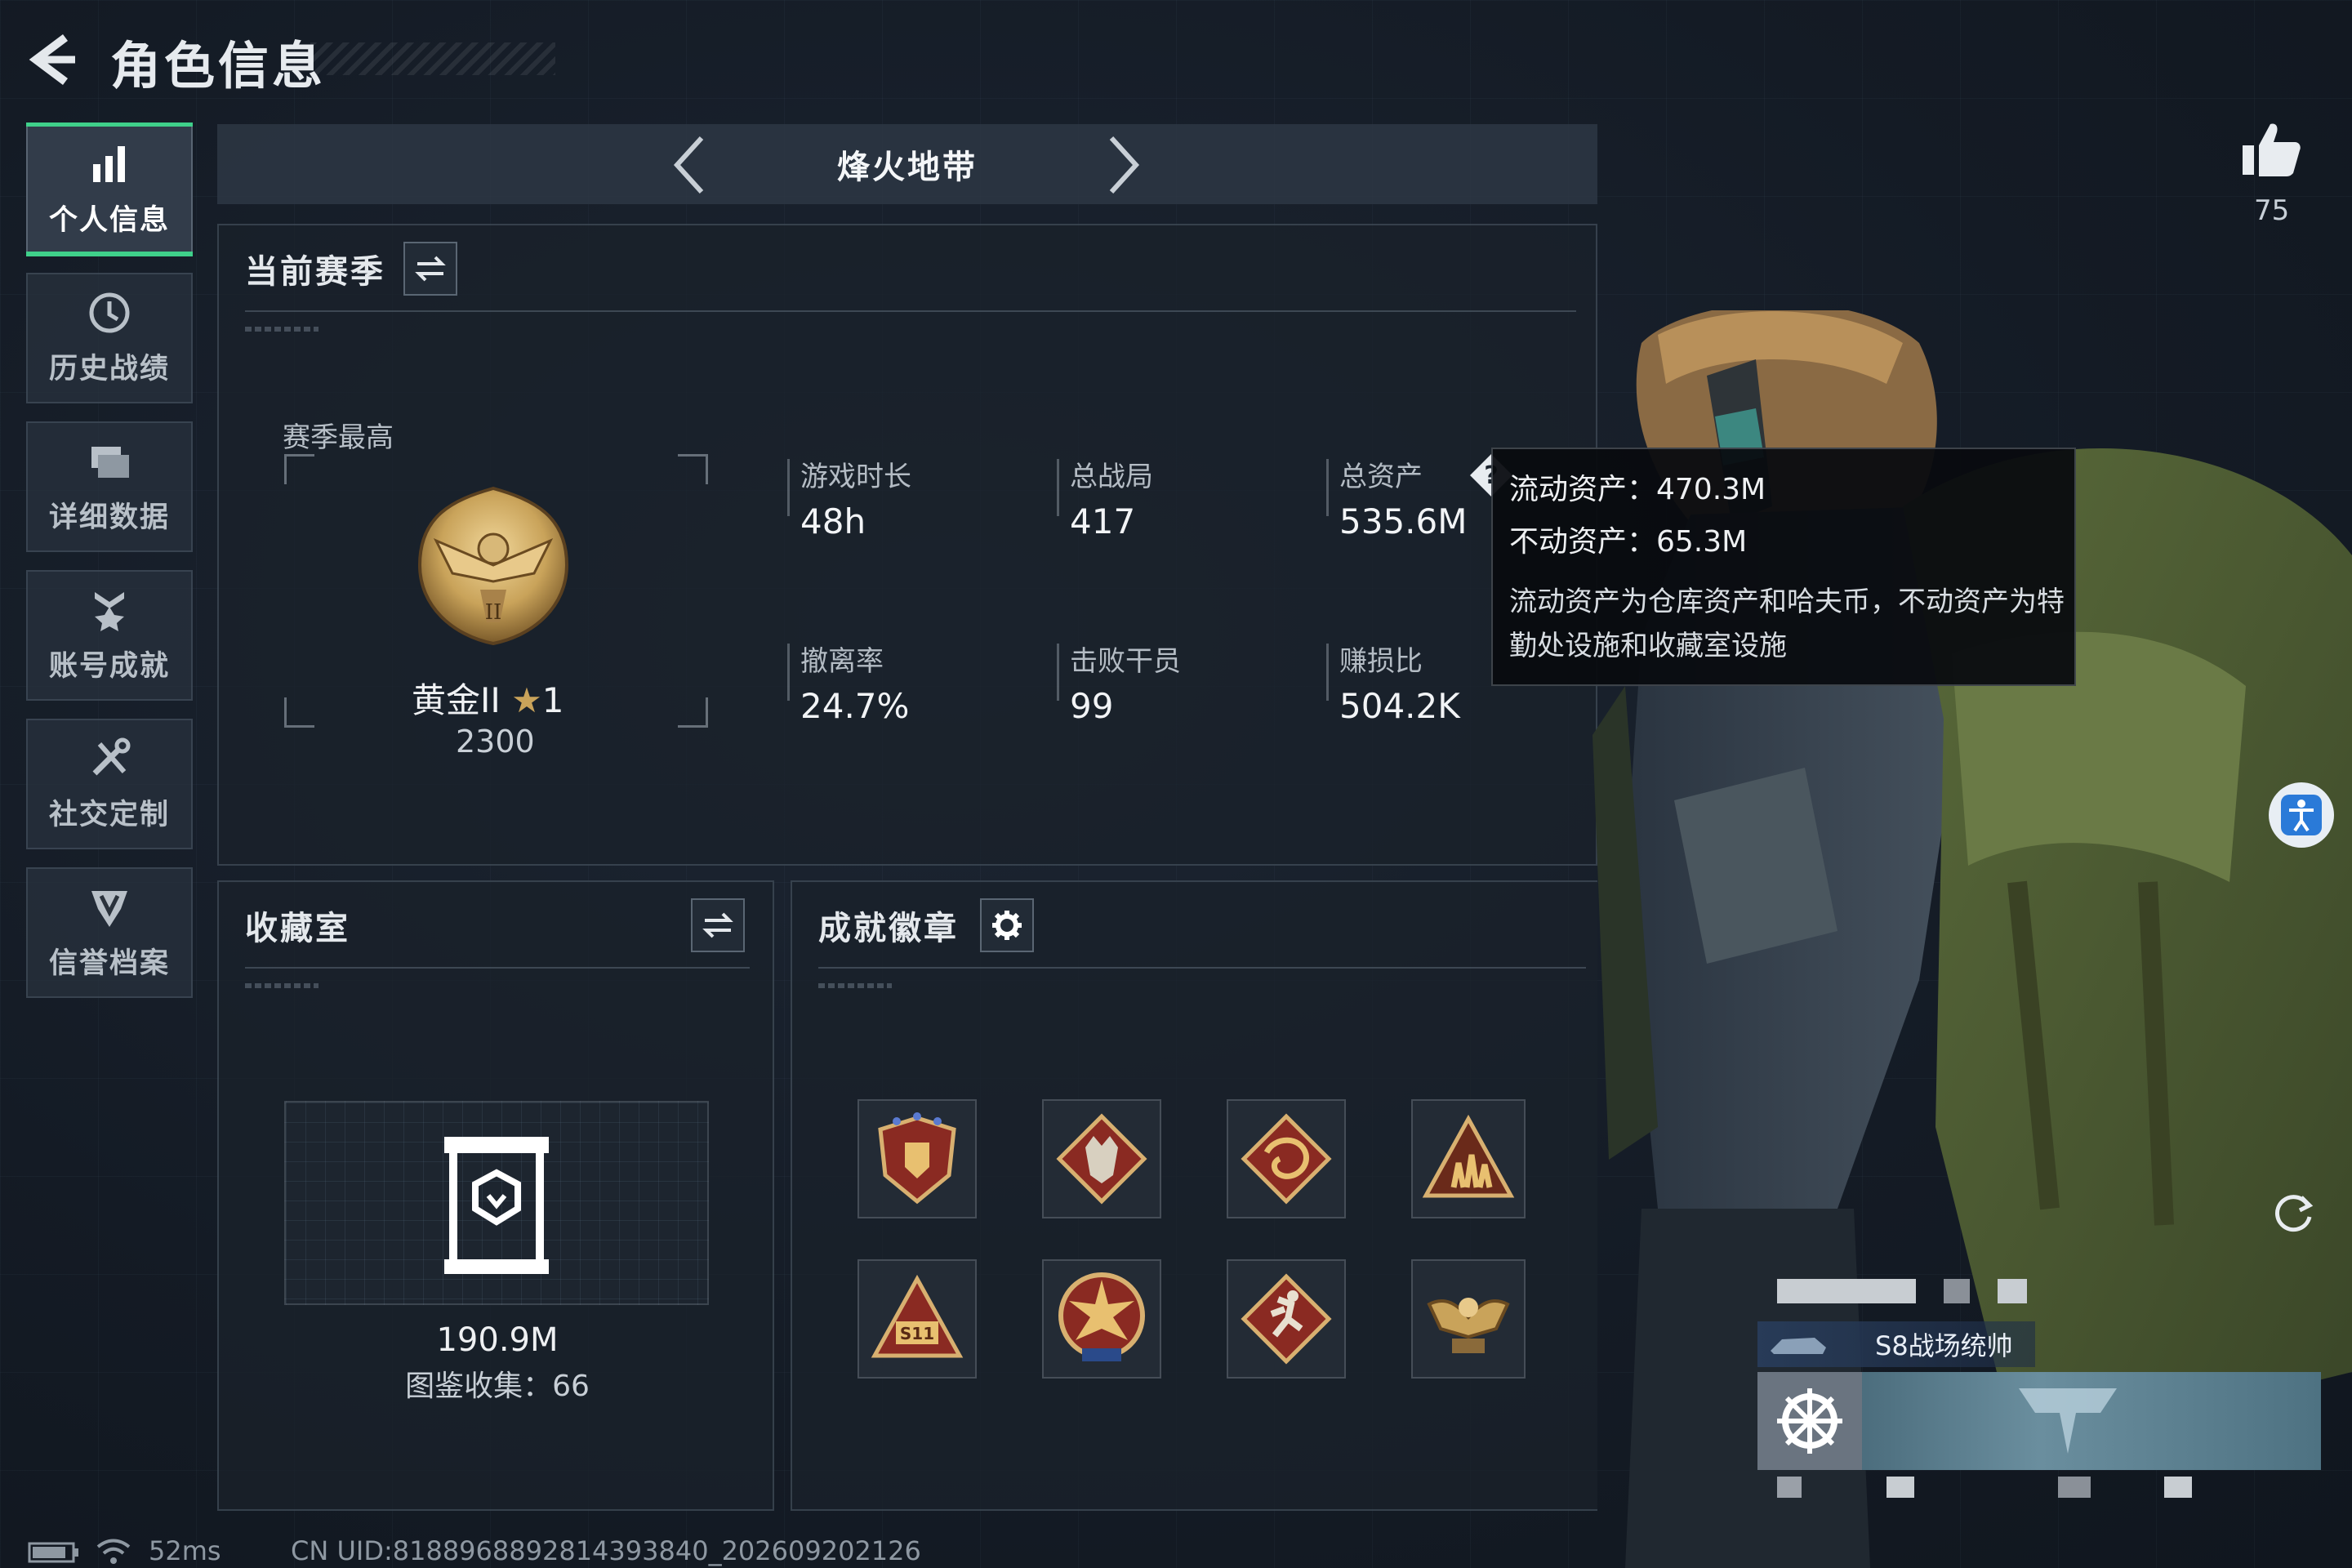 The height and width of the screenshot is (1568, 2352). What do you see at coordinates (315, 272) in the screenshot?
I see `panel-title: 当前赛季` at bounding box center [315, 272].